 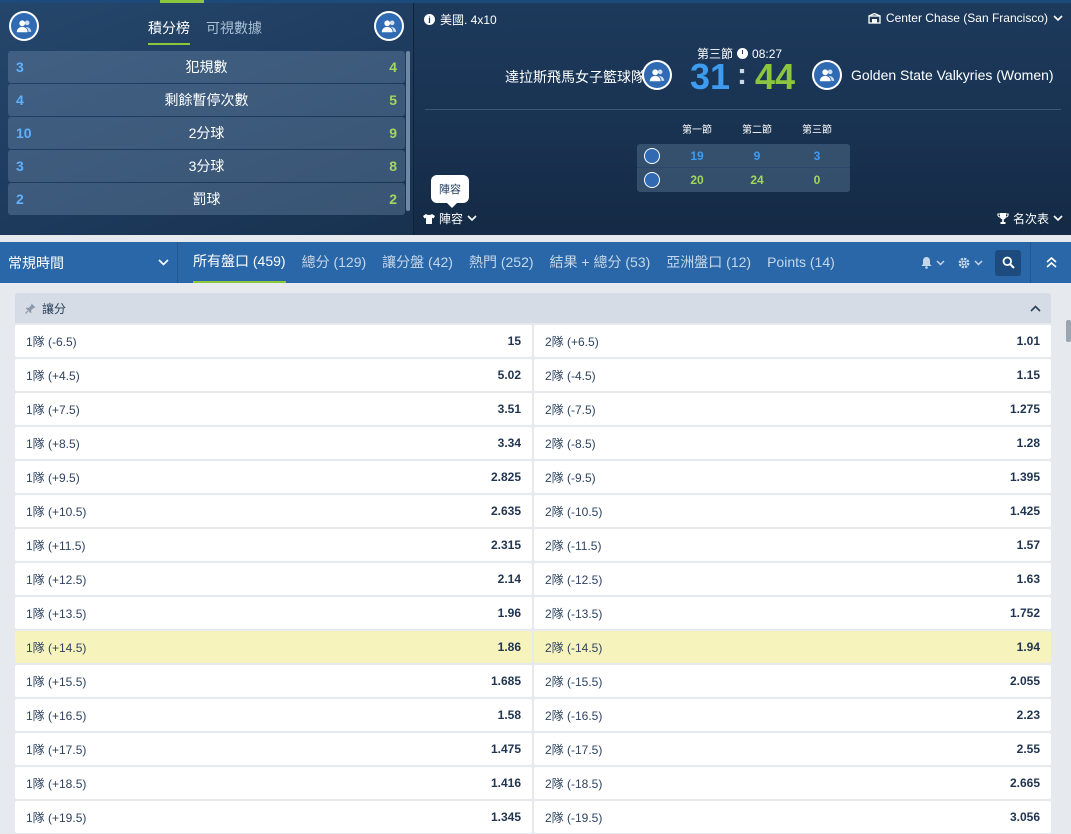 I want to click on ranking-button: 名次表, so click(x=1030, y=218).